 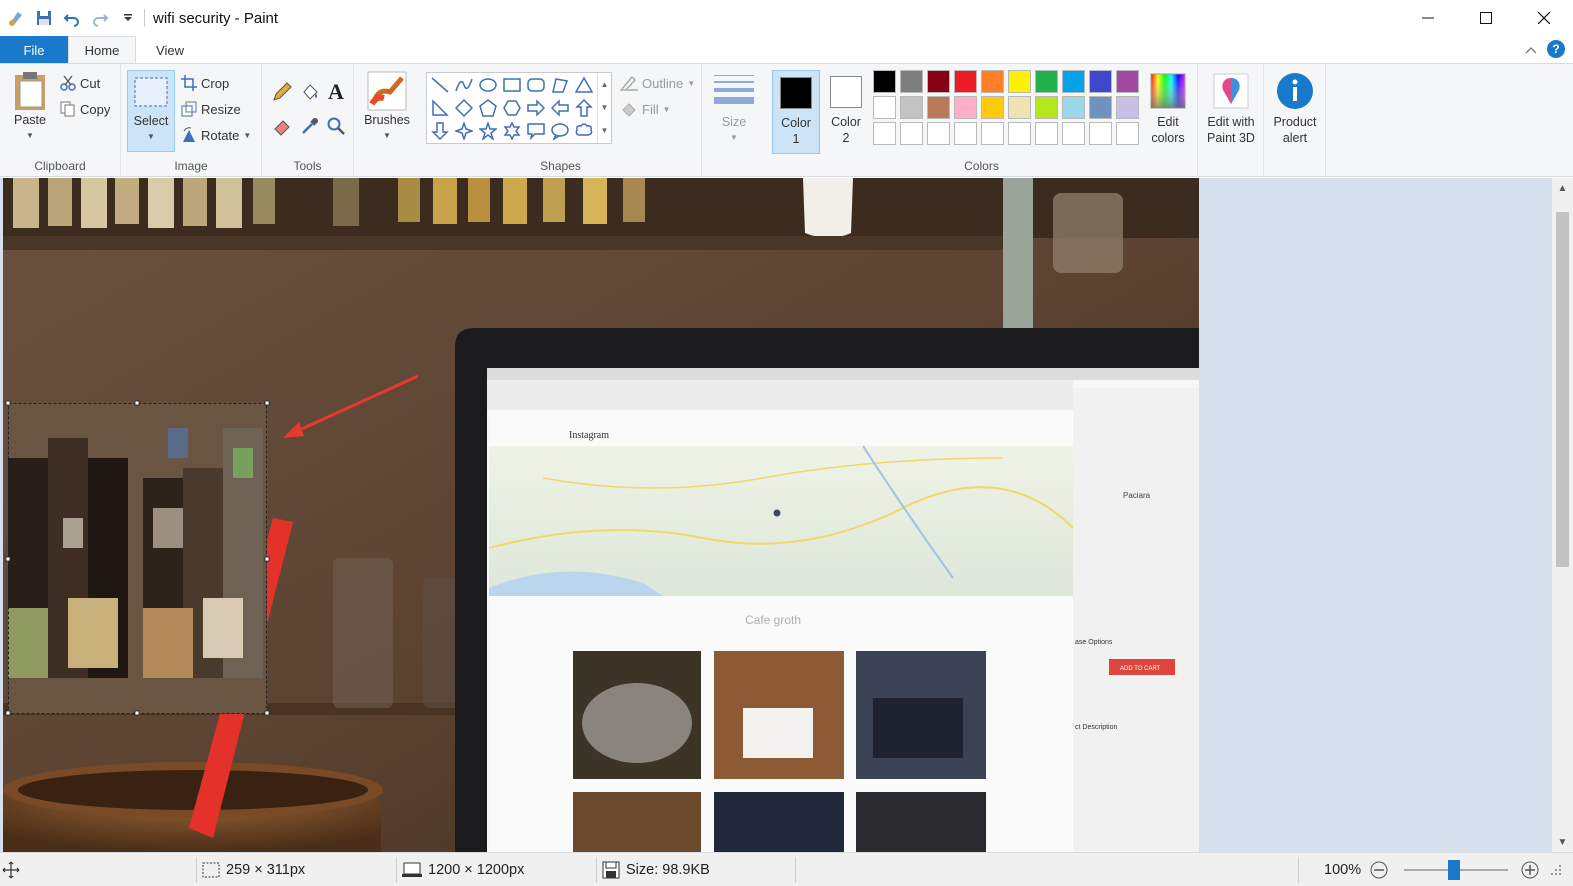 What do you see at coordinates (512, 85) in the screenshot?
I see `rectangle-shape-icon` at bounding box center [512, 85].